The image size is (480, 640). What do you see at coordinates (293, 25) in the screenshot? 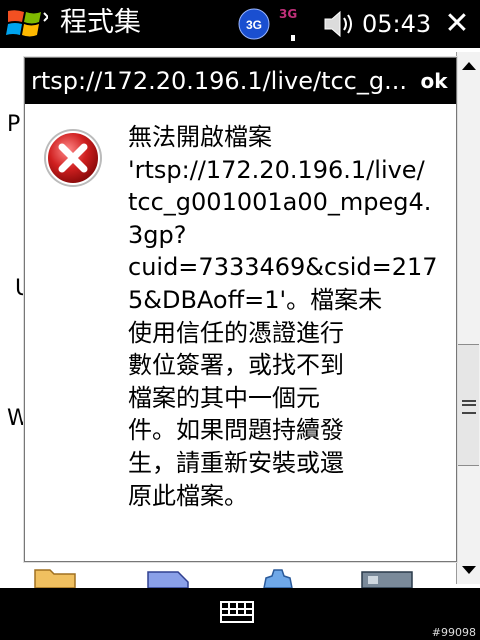
I see `signal-strength-icon: 3G` at bounding box center [293, 25].